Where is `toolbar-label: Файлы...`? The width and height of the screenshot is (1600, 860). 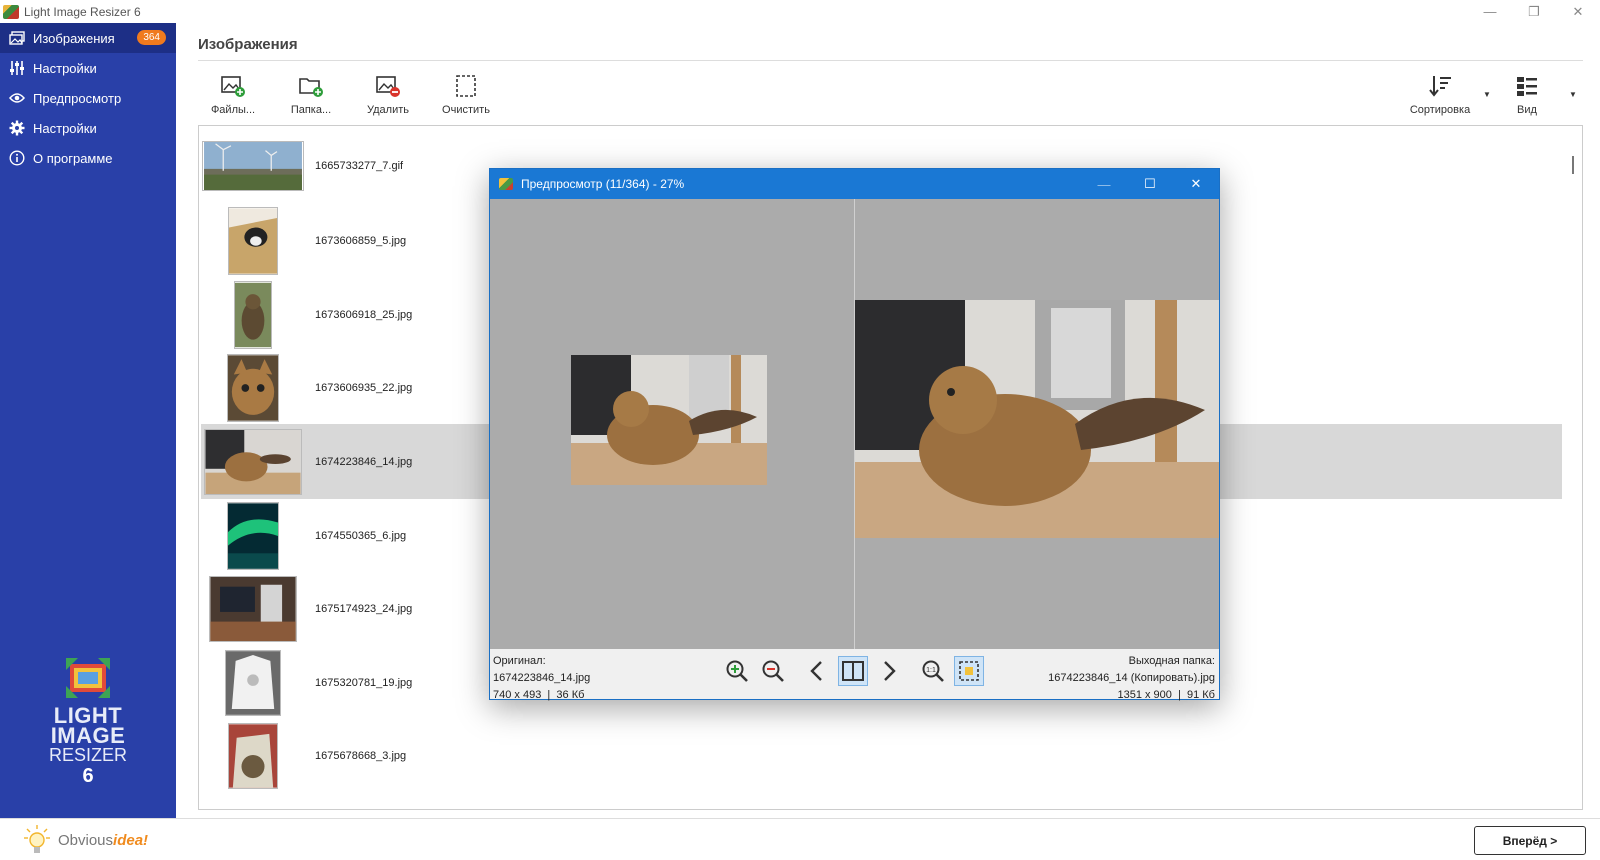
toolbar-label: Файлы... is located at coordinates (233, 110).